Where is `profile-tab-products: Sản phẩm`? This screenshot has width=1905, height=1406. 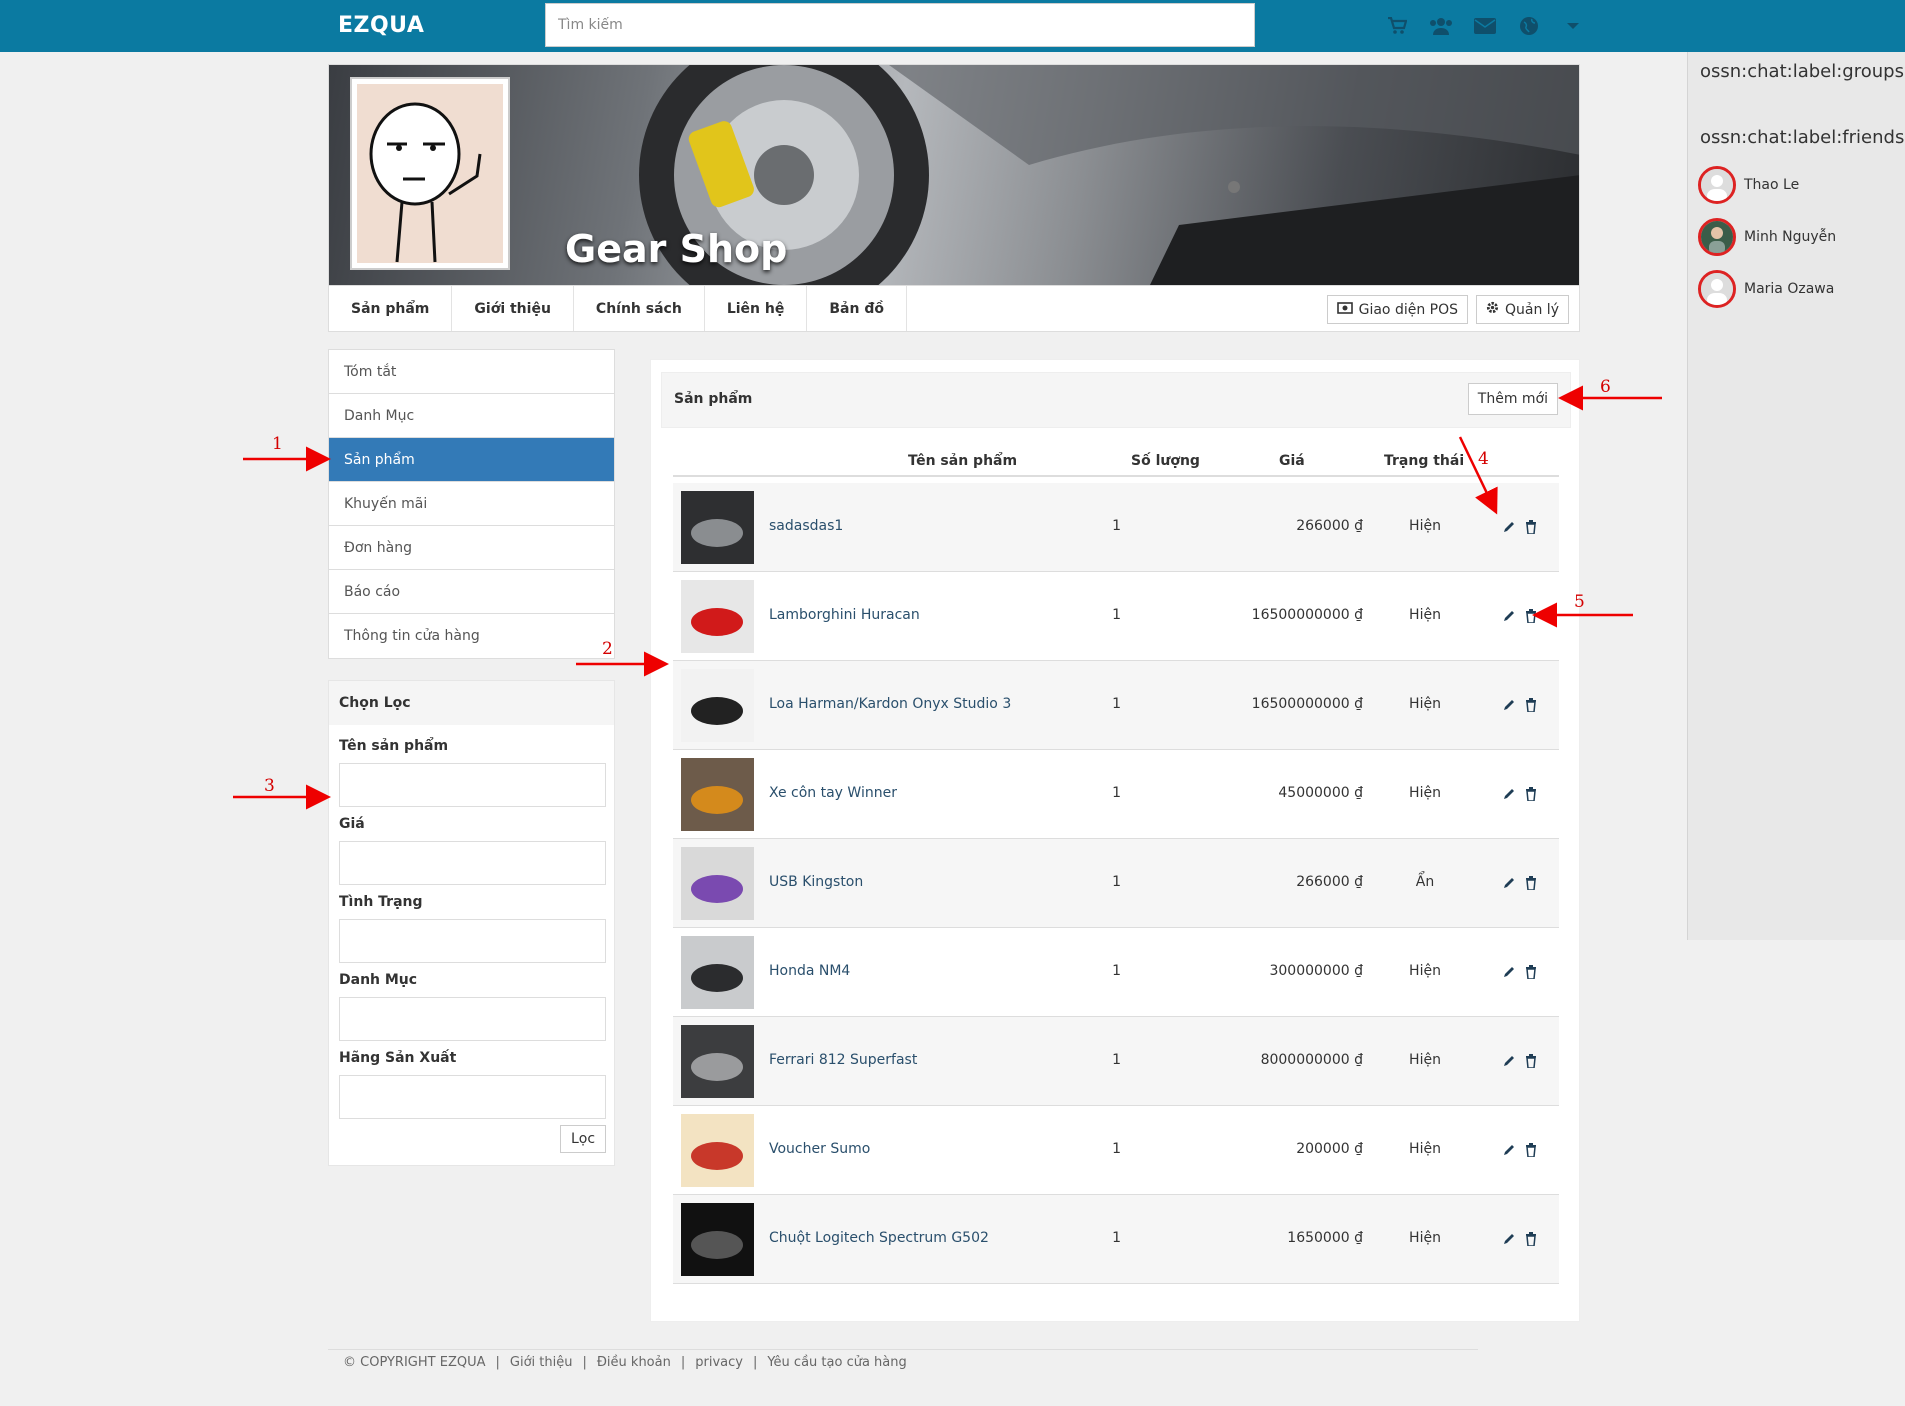 profile-tab-products: Sản phẩm is located at coordinates (391, 308).